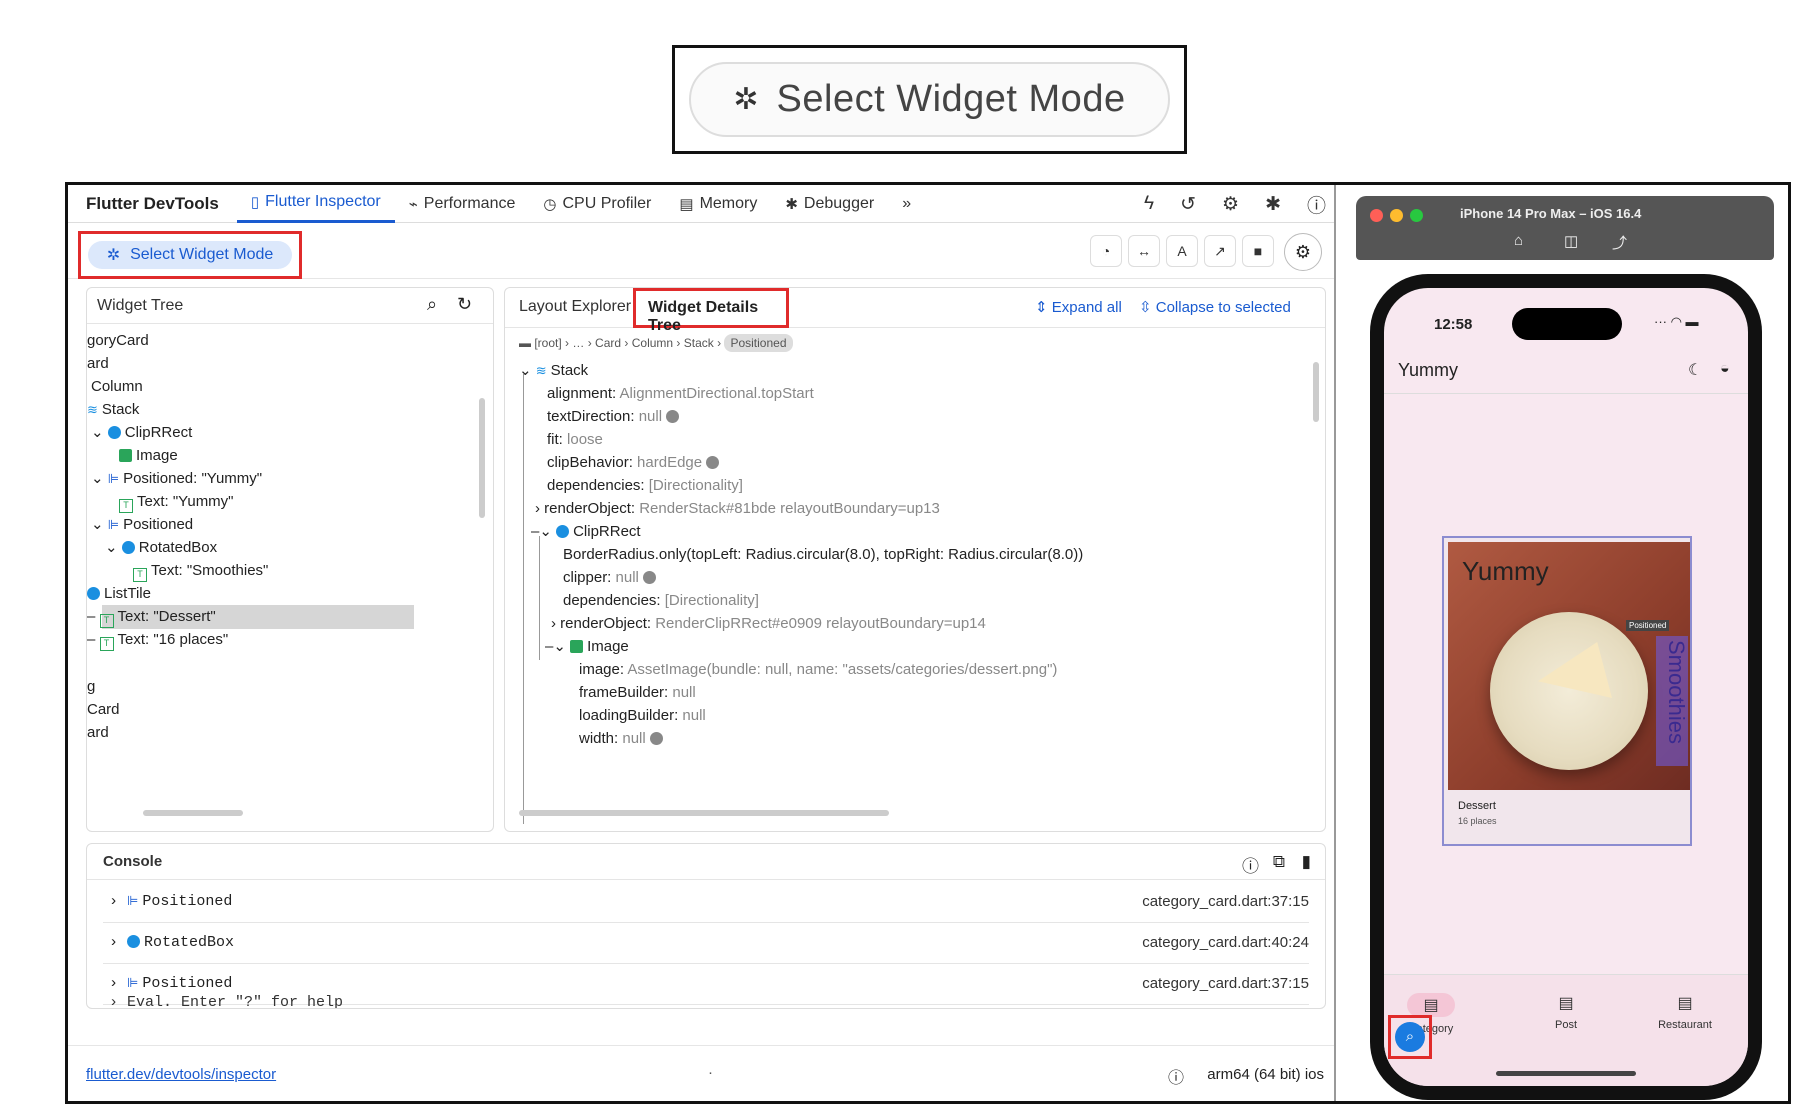 This screenshot has height=1115, width=1819. I want to click on more-tabs-button: », so click(906, 204).